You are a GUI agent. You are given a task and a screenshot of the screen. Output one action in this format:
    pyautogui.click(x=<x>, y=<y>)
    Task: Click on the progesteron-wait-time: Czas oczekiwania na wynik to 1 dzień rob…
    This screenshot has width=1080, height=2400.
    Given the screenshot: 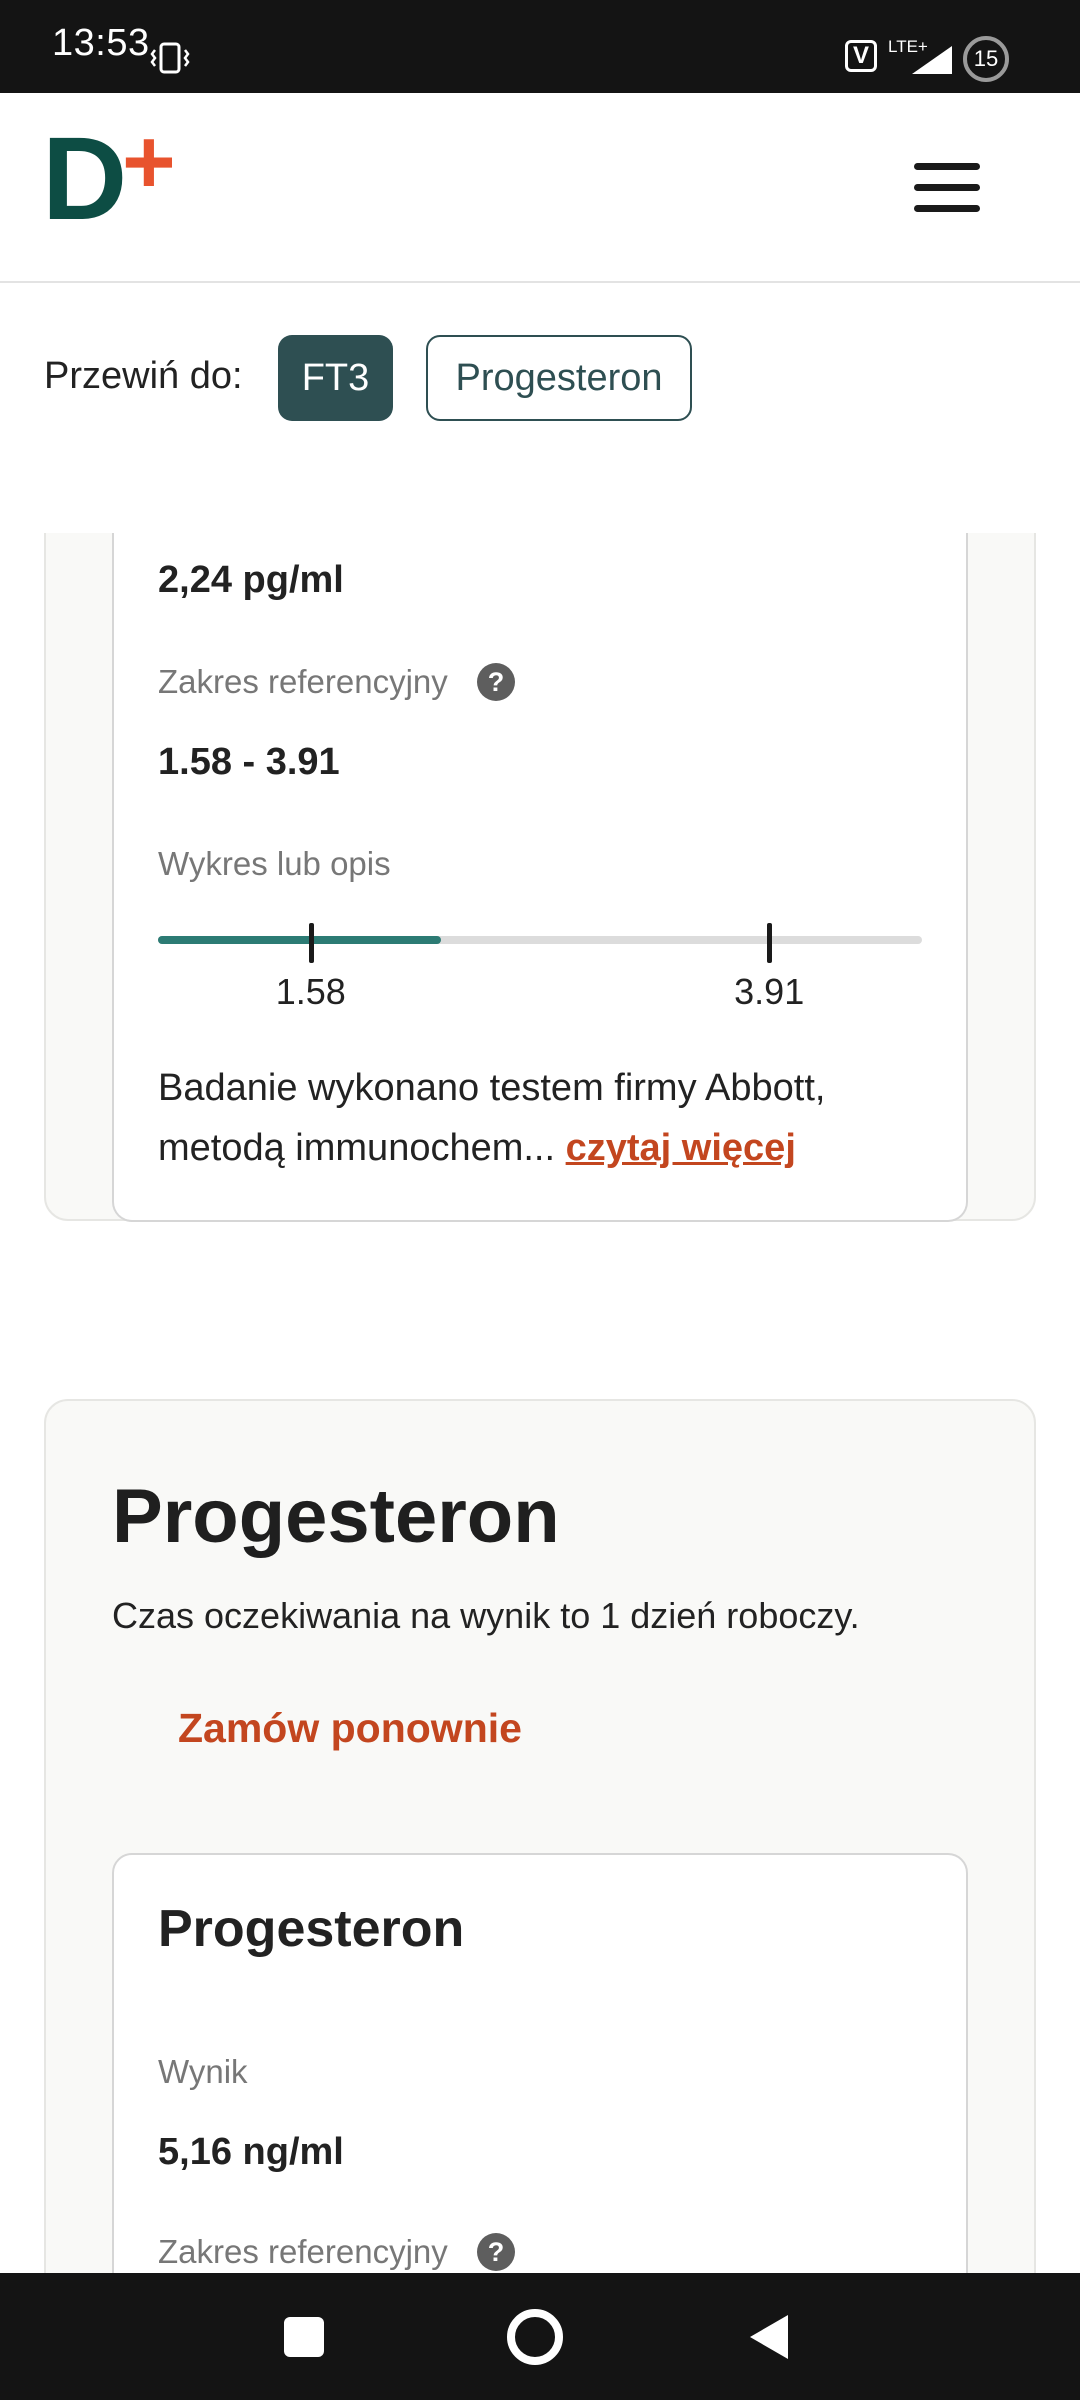 What is the action you would take?
    pyautogui.click(x=486, y=1615)
    